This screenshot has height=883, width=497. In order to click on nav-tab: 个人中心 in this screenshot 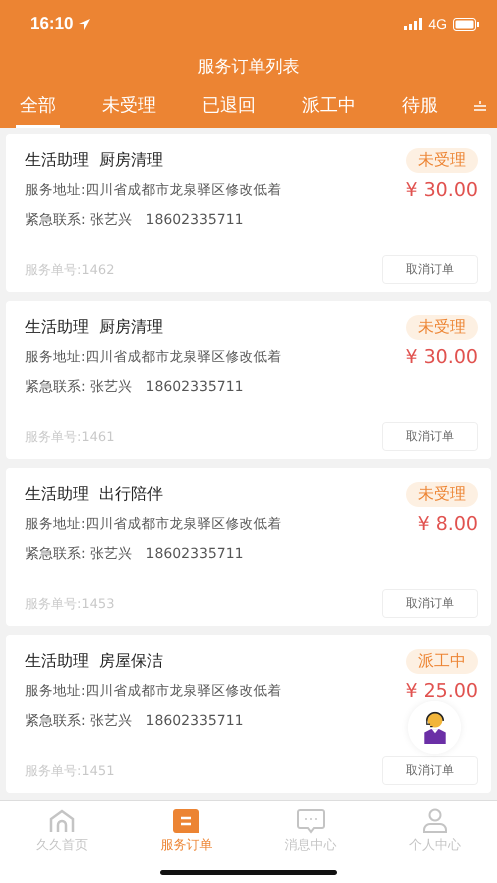, I will do `click(434, 831)`.